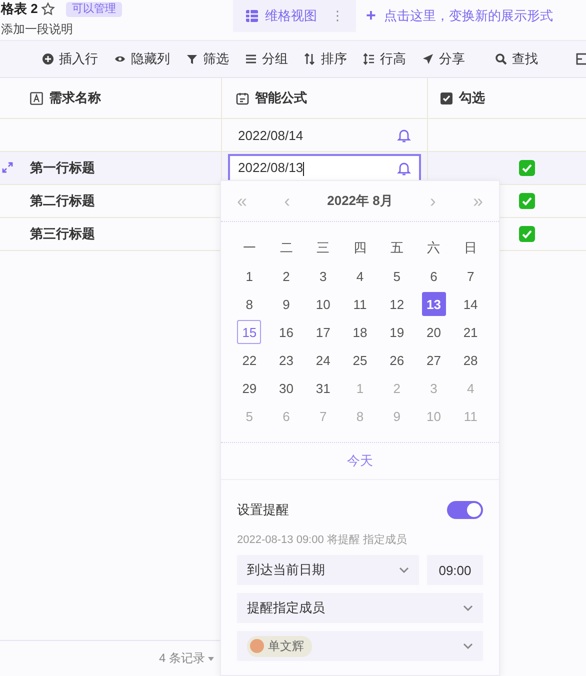 The height and width of the screenshot is (676, 586). I want to click on panel-icon, so click(581, 59).